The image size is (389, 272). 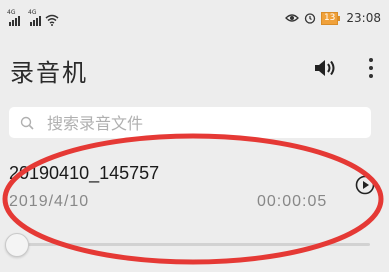 I want to click on search-bar, so click(x=190, y=123).